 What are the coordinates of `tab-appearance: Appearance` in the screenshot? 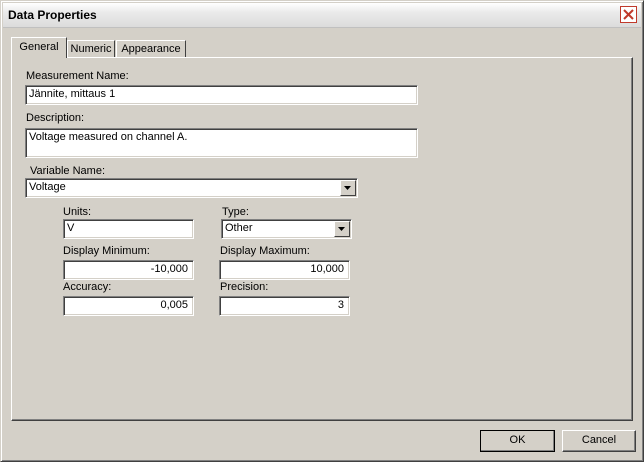 It's located at (151, 49).